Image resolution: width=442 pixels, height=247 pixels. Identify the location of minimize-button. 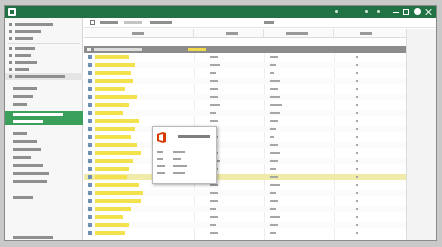
(396, 12).